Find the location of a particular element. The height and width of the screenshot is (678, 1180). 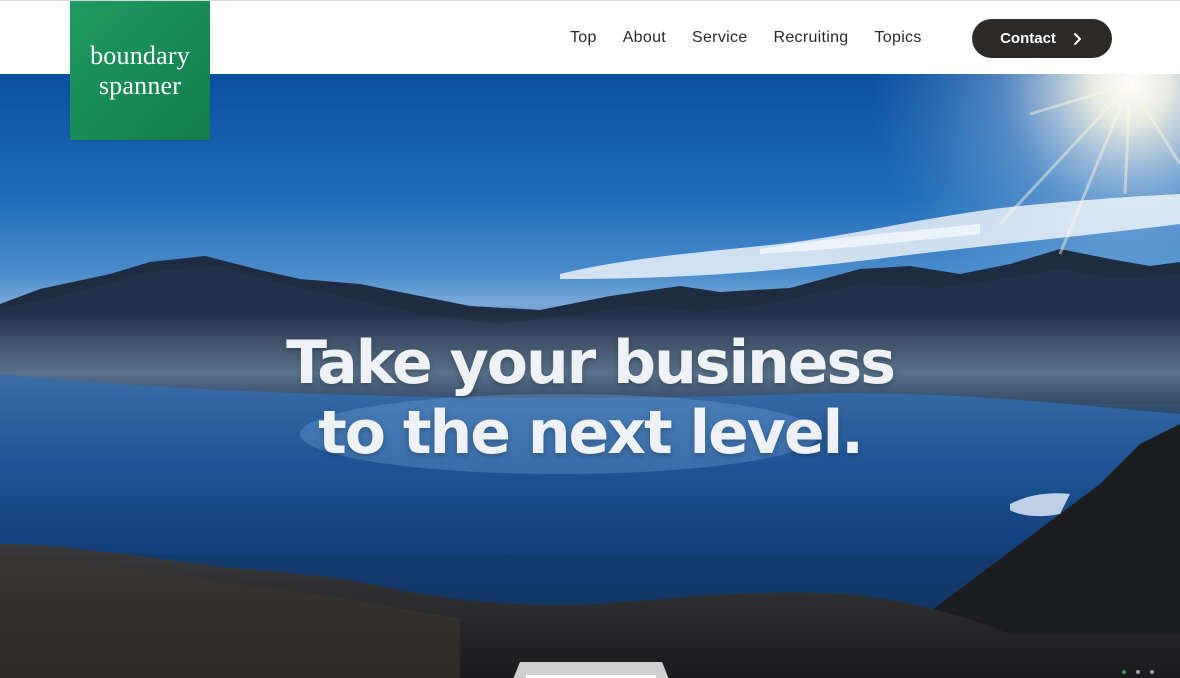

nav-item-top: Top is located at coordinates (583, 38).